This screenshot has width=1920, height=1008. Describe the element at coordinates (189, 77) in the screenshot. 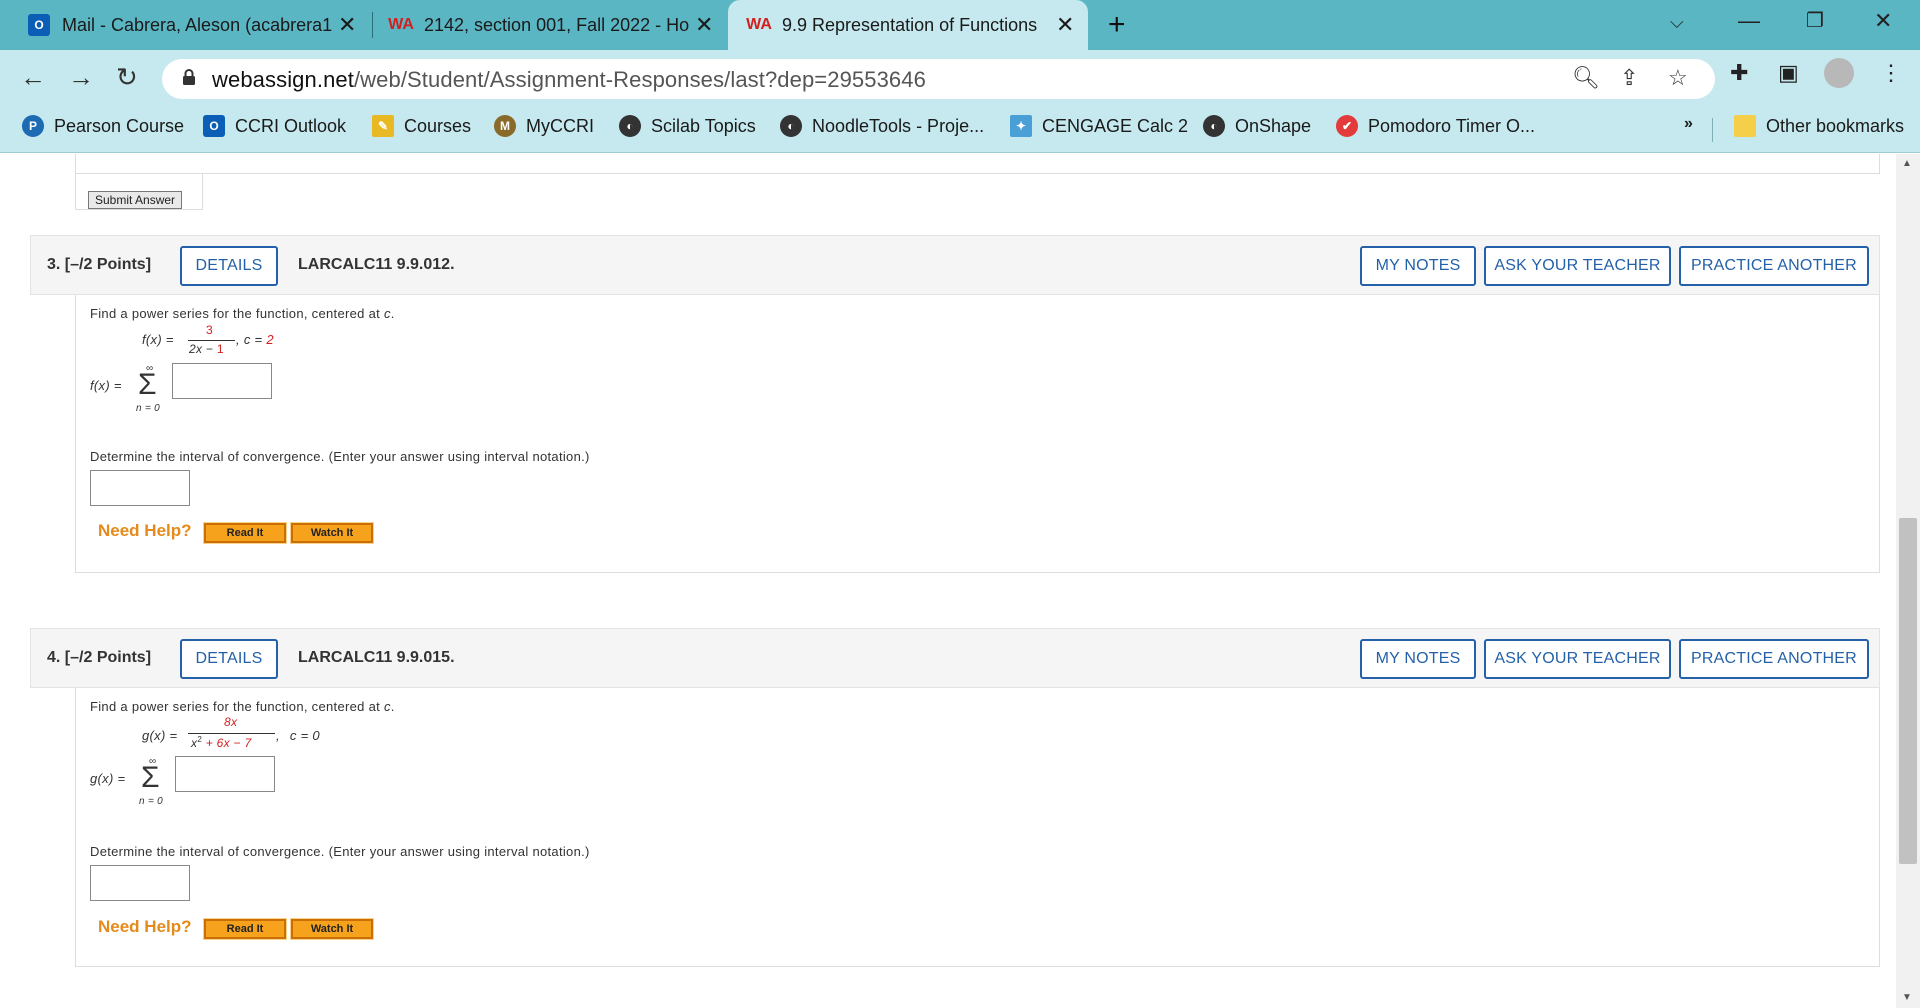

I see `lock-icon` at that location.